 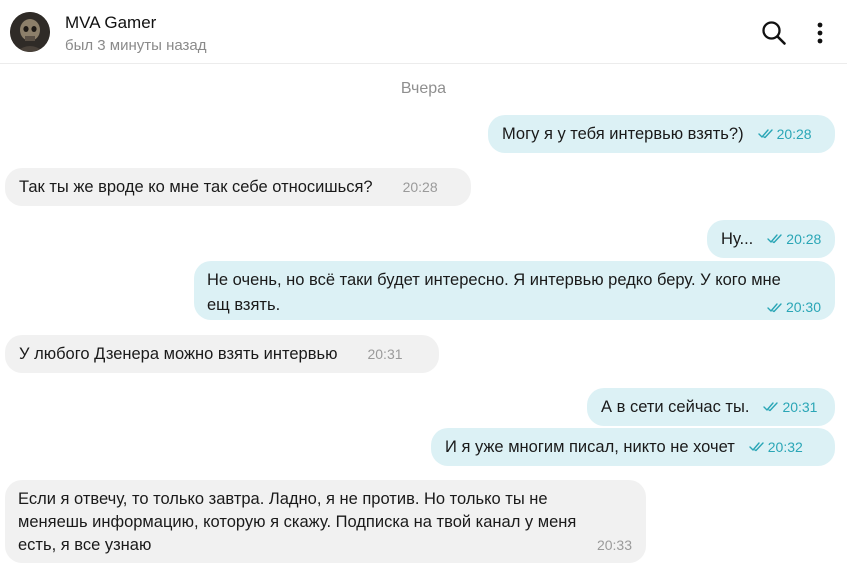 What do you see at coordinates (30, 32) in the screenshot?
I see `avatar` at bounding box center [30, 32].